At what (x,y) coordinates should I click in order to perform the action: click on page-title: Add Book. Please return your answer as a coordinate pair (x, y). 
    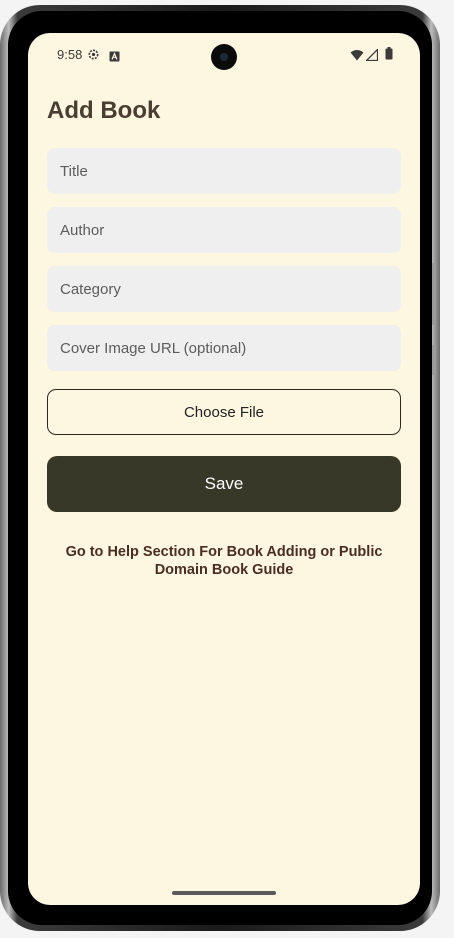
    Looking at the image, I should click on (104, 110).